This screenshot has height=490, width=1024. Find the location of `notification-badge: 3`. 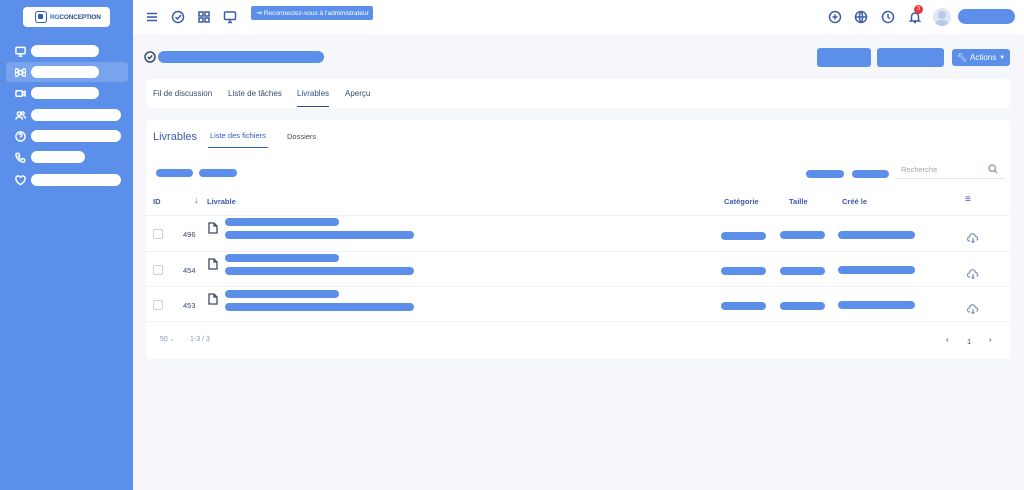

notification-badge: 3 is located at coordinates (918, 9).